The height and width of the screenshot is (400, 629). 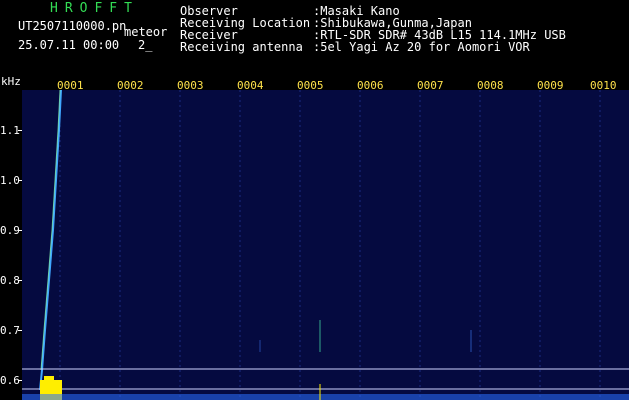 What do you see at coordinates (10, 180) in the screenshot?
I see `y-tick-label: 1.0` at bounding box center [10, 180].